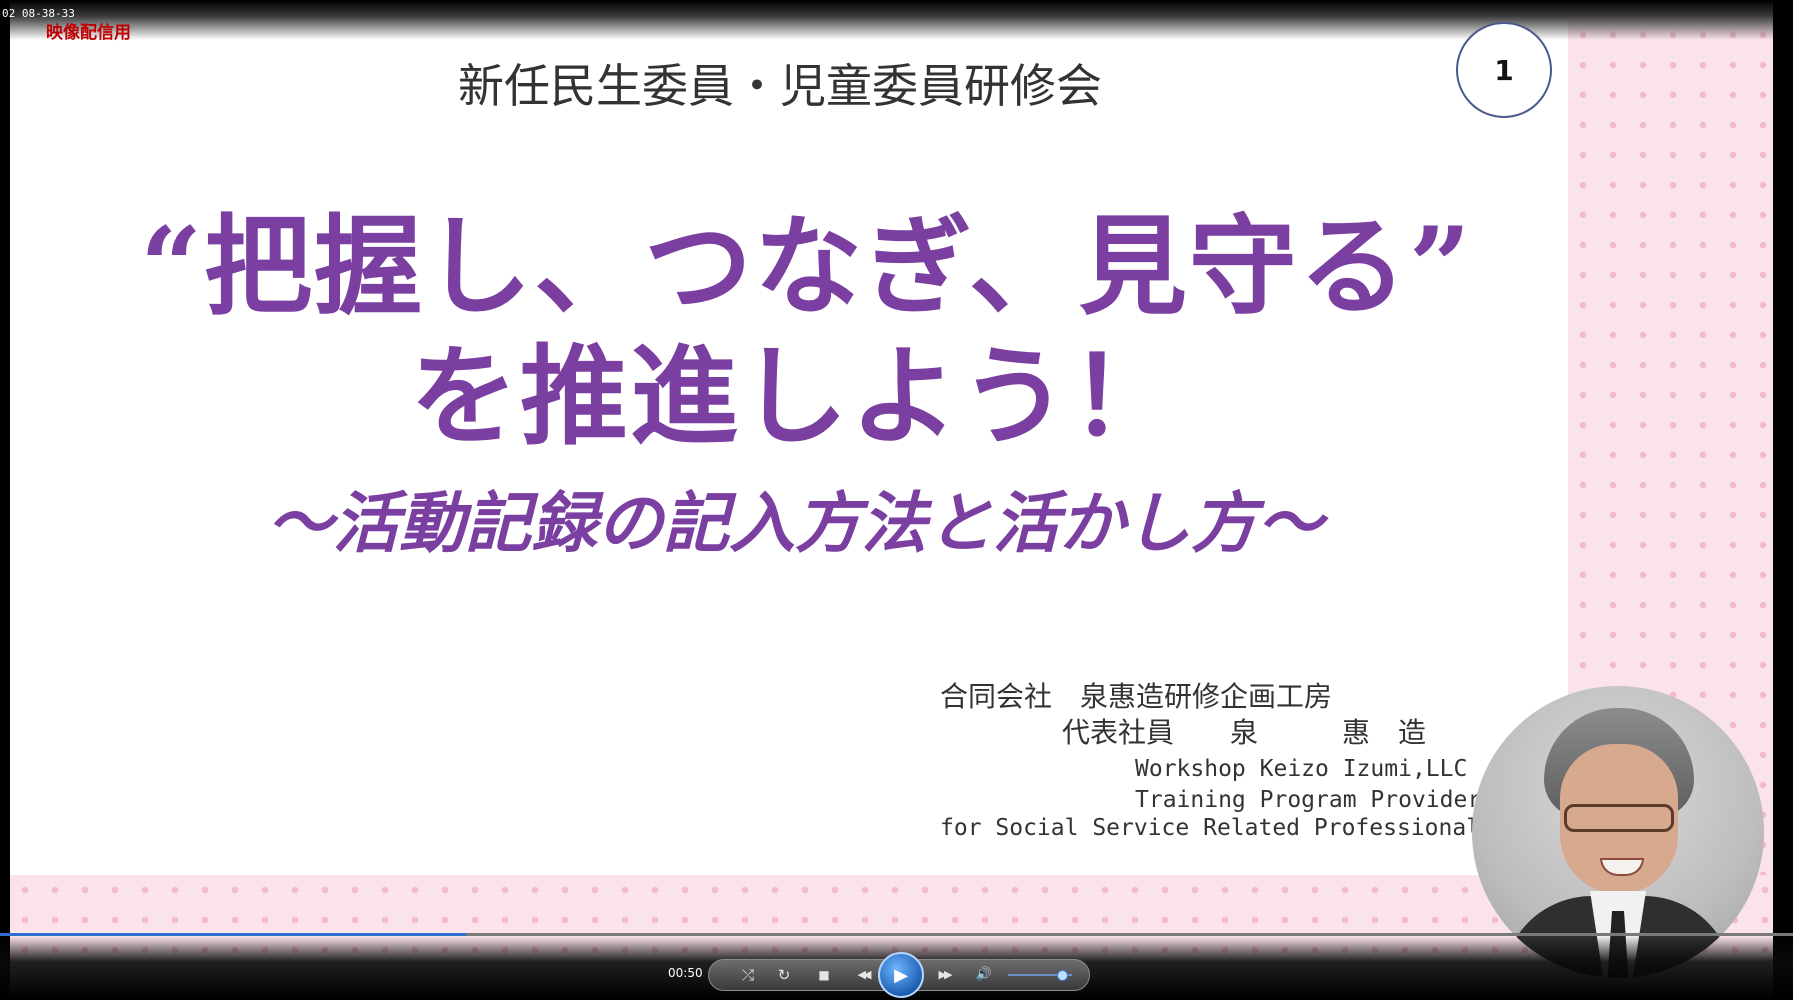  I want to click on organization-tagline-en-1: Training Program Provider, so click(1308, 800).